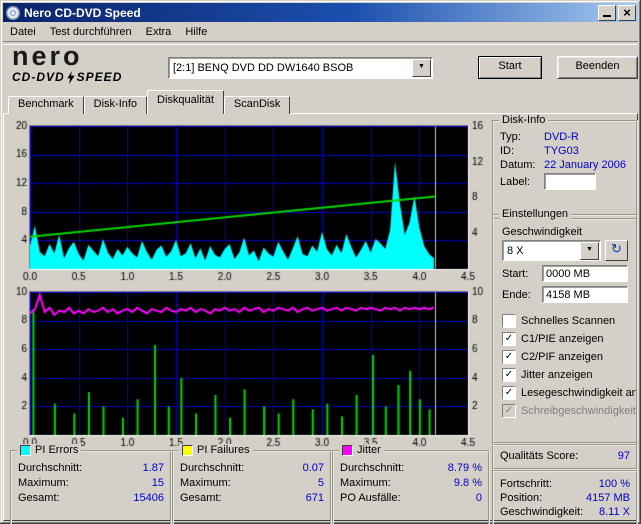 The width and height of the screenshot is (641, 524). I want to click on logo-cddvd-text: CD-DVD, so click(38, 77).